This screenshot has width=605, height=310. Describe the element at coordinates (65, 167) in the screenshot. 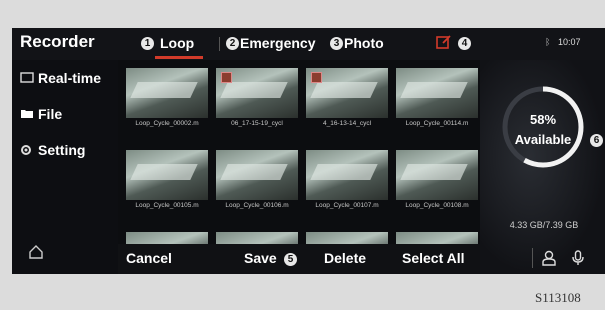

I see `sidebar: Real-time File Setting` at that location.